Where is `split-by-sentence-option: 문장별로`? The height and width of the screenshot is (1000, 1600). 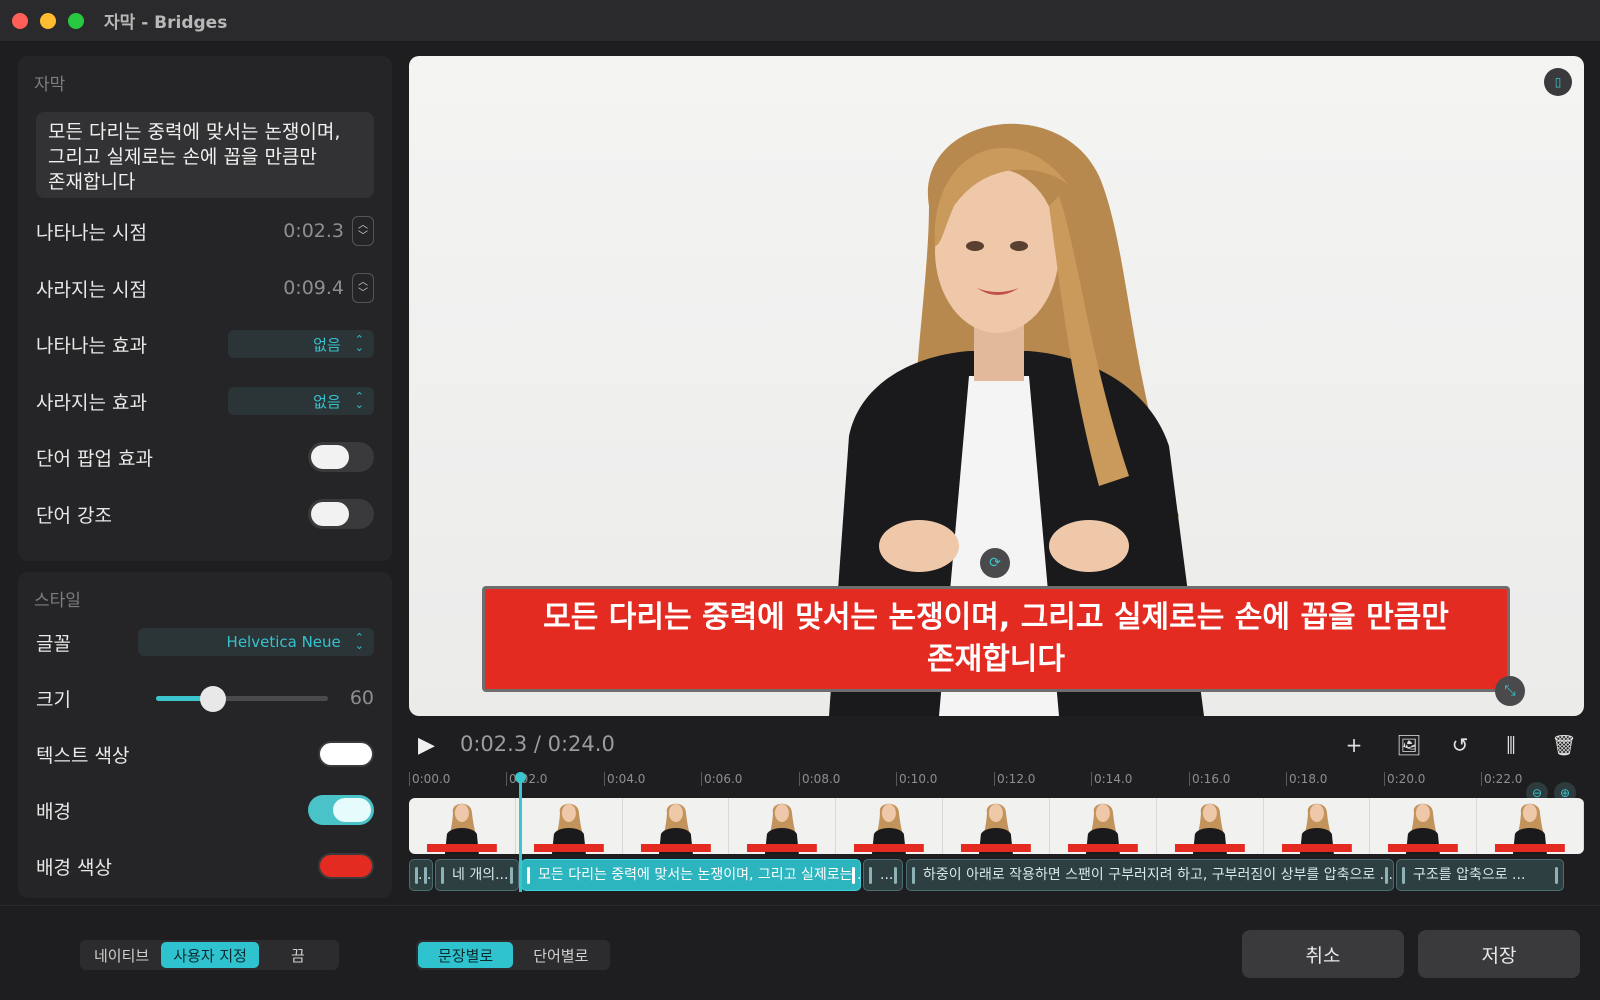 split-by-sentence-option: 문장별로 is located at coordinates (466, 955).